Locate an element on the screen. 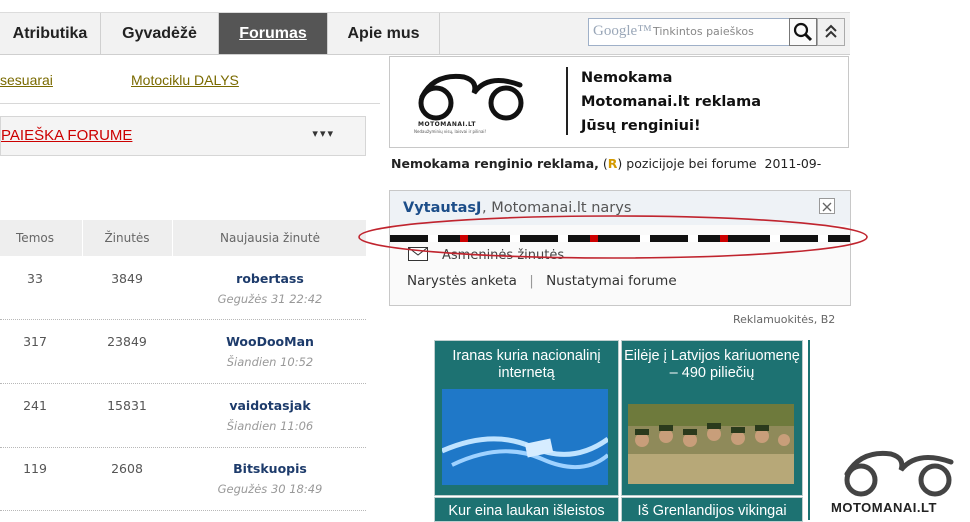 The height and width of the screenshot is (522, 970). search-input: Google™ Tinkintos paieškos is located at coordinates (689, 32).